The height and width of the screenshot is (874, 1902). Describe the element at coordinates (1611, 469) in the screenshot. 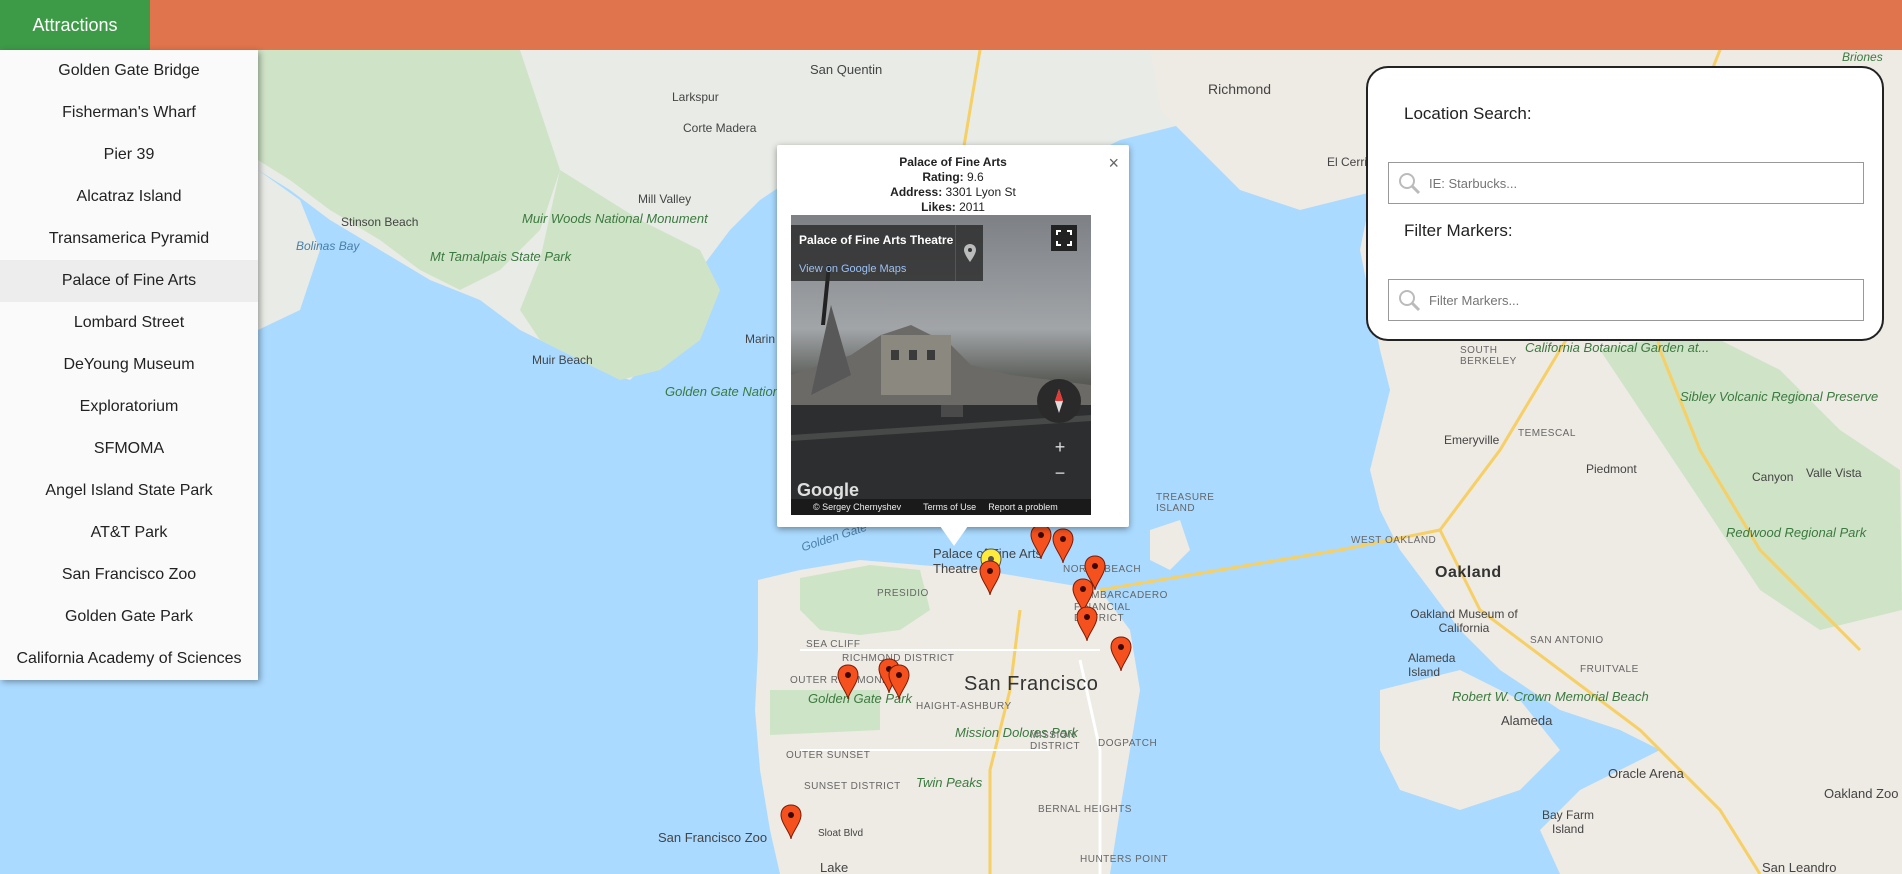

I see `map-label-piedmont: Piedmont` at that location.